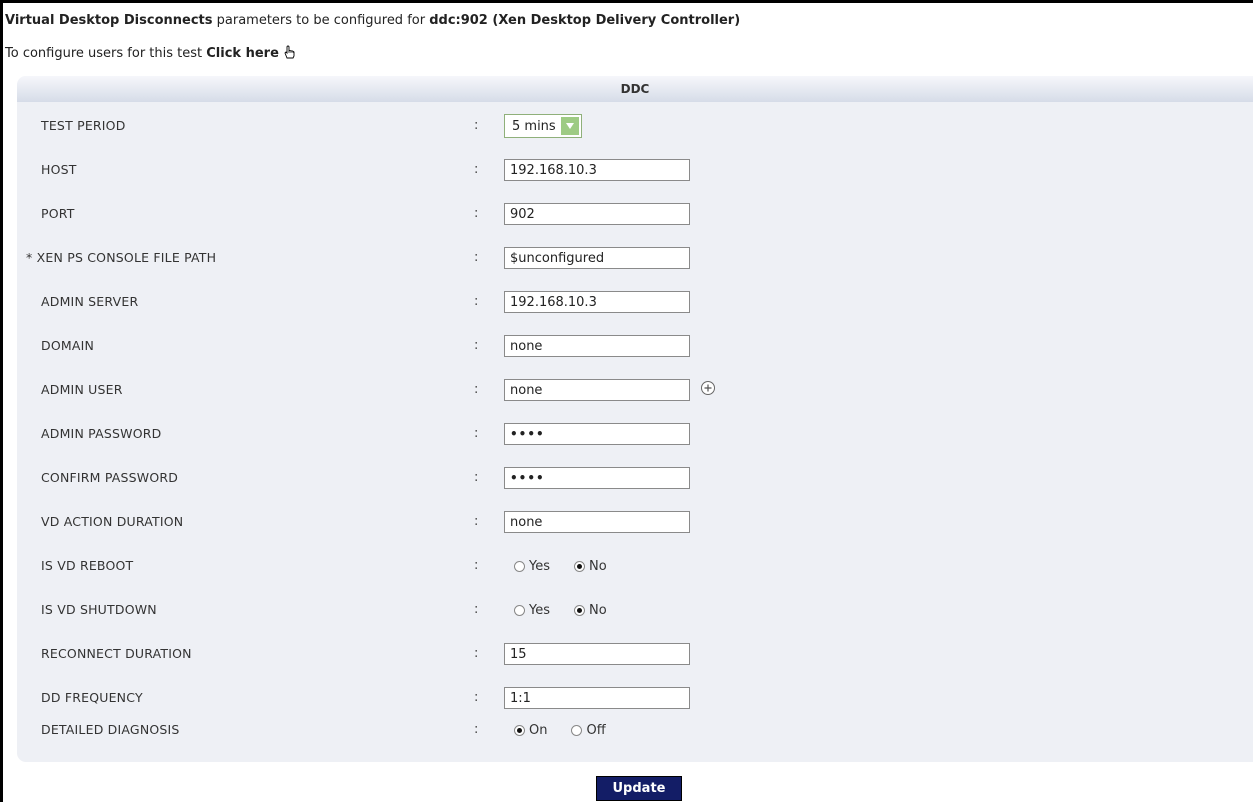  Describe the element at coordinates (597, 654) in the screenshot. I see `reconnect-duration-input: 15` at that location.